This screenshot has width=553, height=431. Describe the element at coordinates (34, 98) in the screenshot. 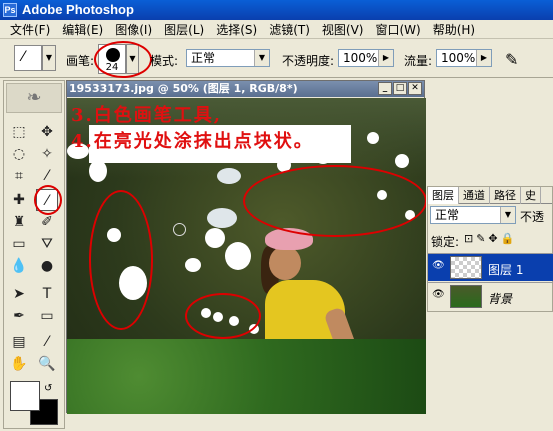

I see `feather-logo-icon: ❧` at that location.